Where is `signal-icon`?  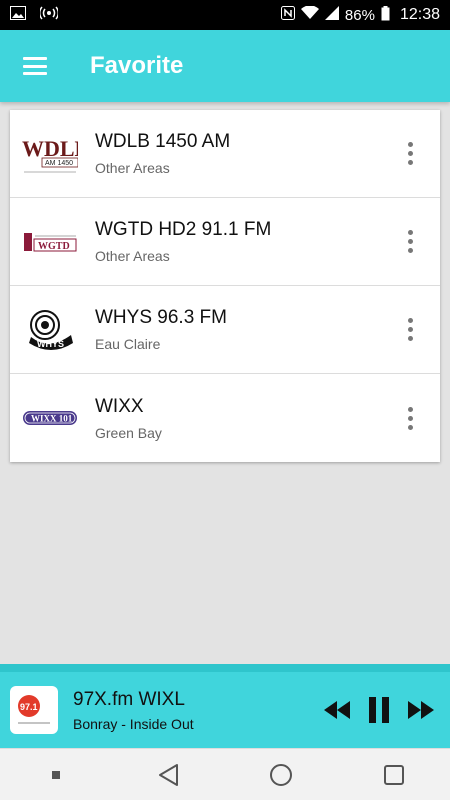 signal-icon is located at coordinates (331, 15).